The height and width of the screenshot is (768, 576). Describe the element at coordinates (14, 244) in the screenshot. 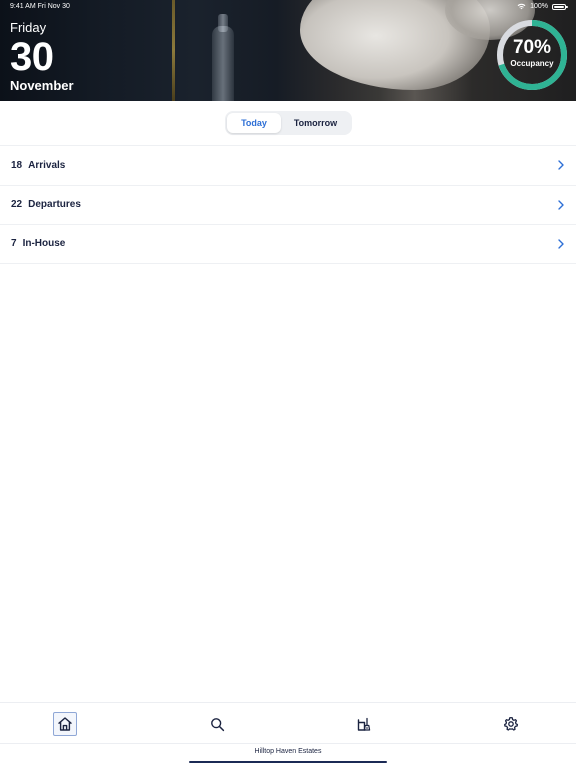

I see `in-house-count: 7` at that location.